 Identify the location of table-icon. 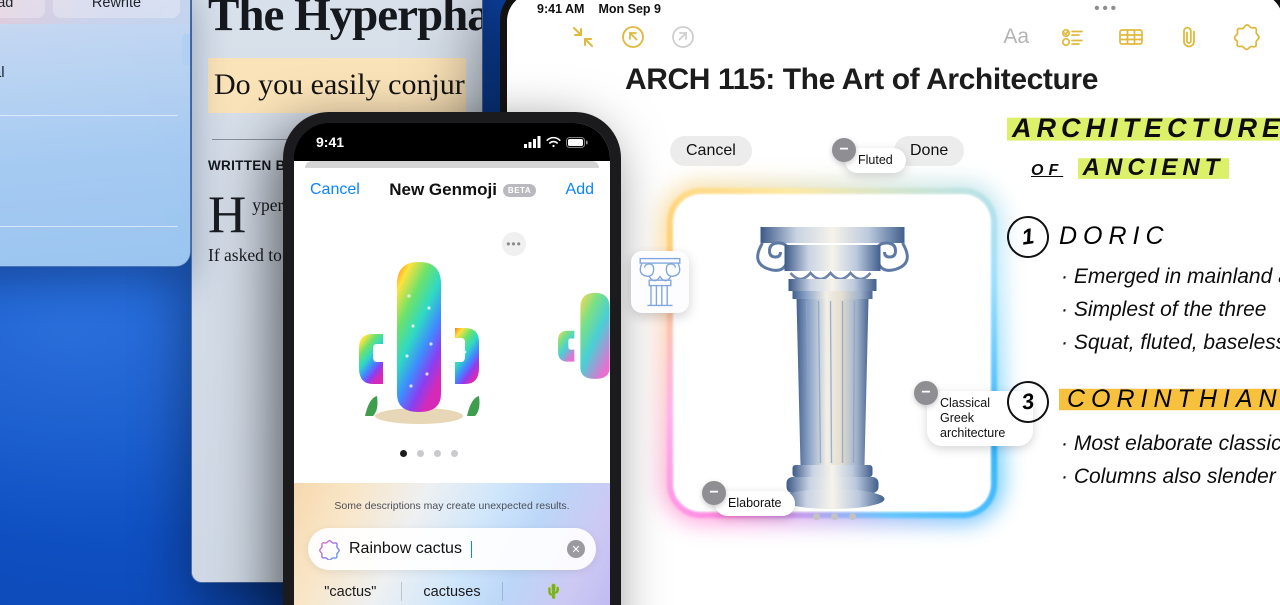
(1131, 37).